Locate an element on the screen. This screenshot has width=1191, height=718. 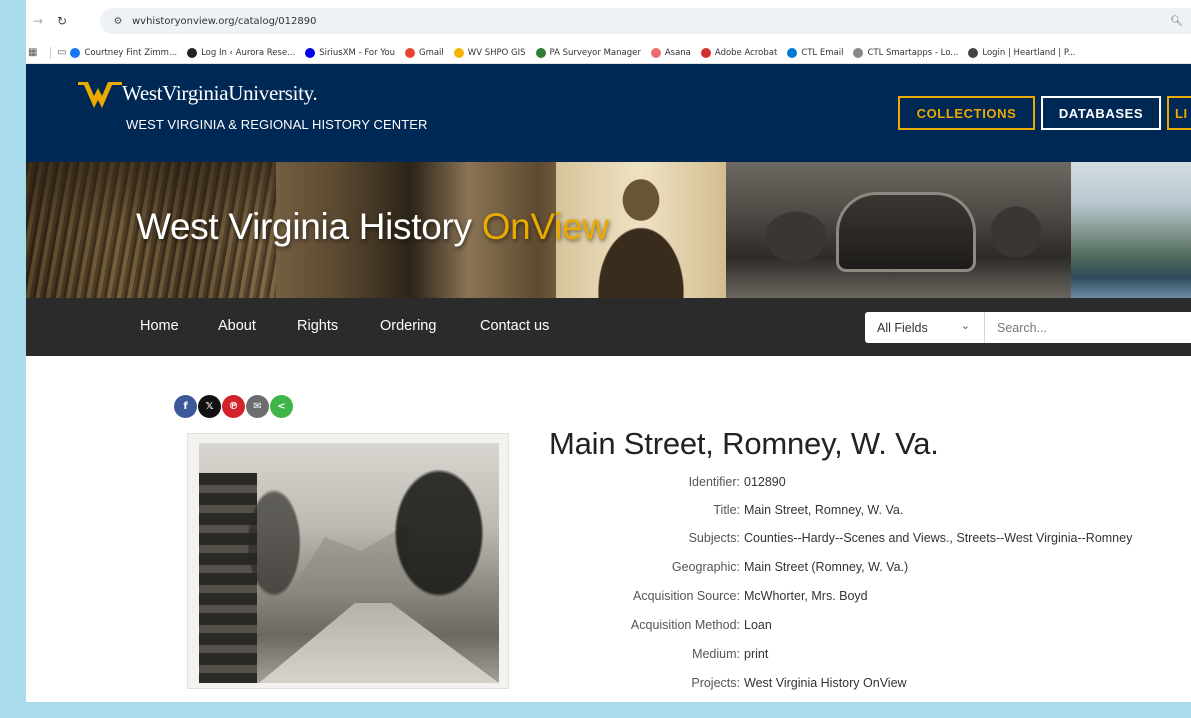
banner-landscape-painting is located at coordinates (1131, 230).